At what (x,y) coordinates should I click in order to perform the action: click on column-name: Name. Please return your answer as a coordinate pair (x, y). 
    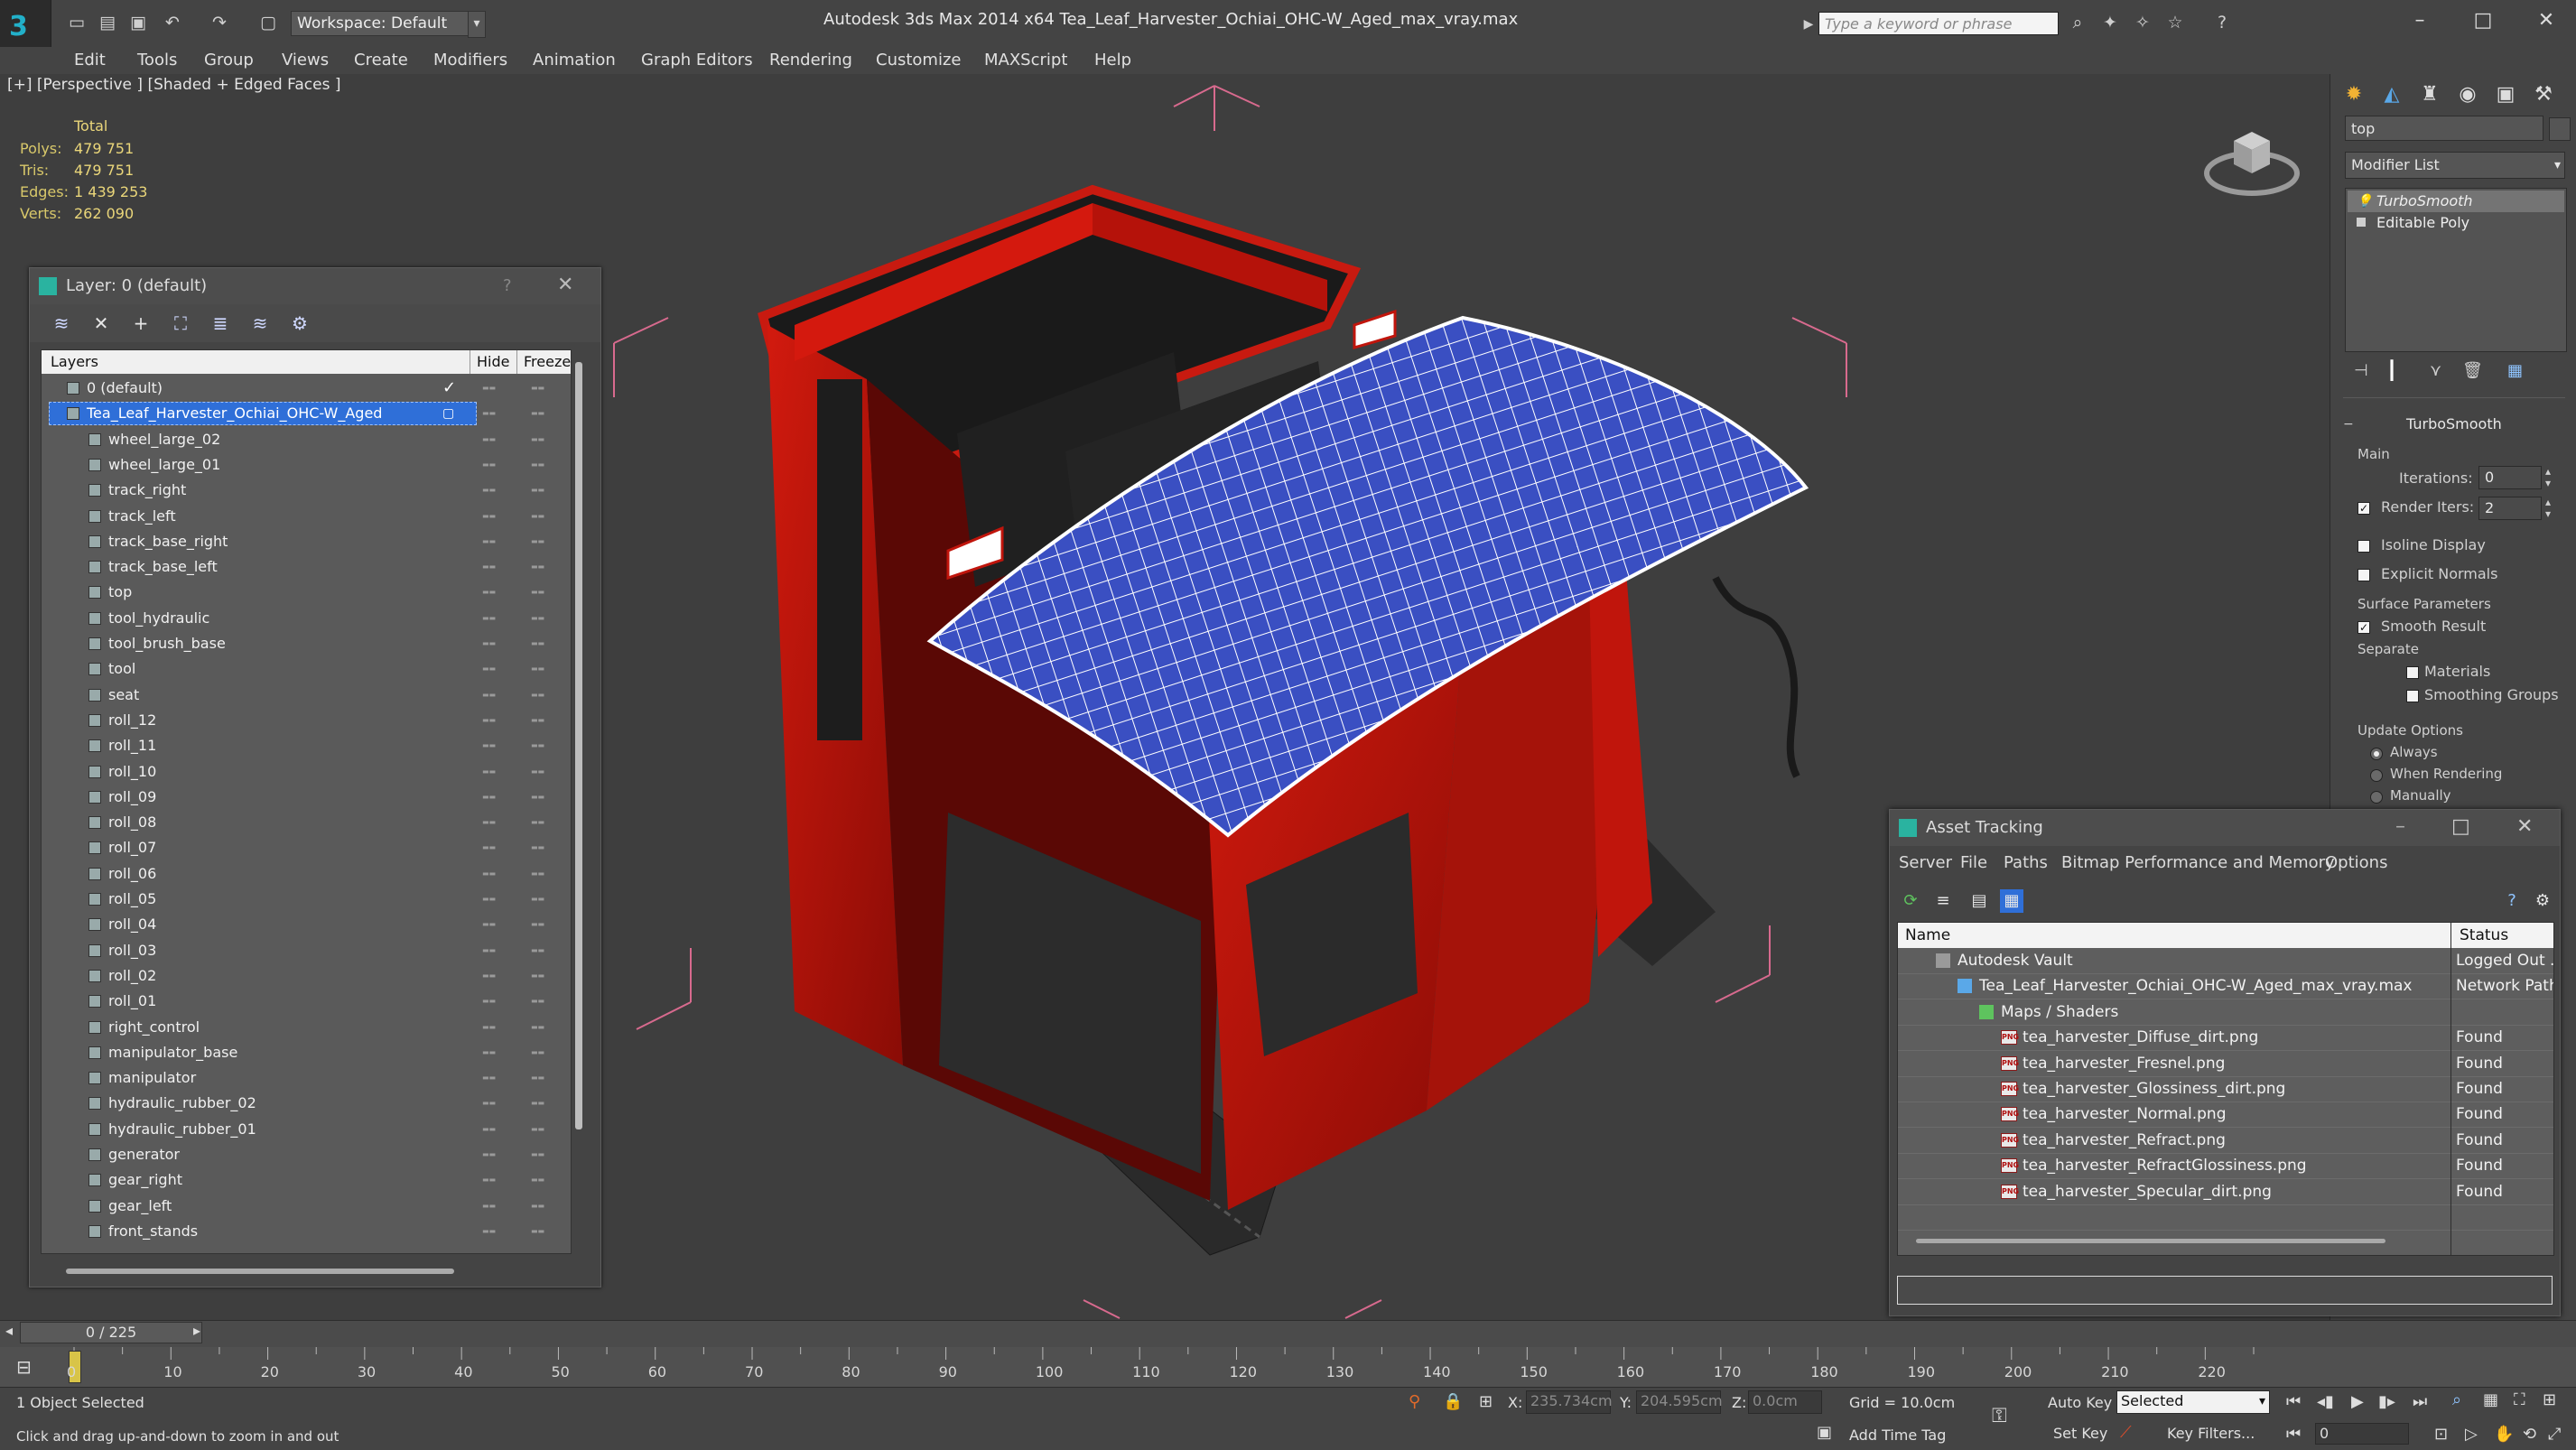
    Looking at the image, I should click on (1927, 935).